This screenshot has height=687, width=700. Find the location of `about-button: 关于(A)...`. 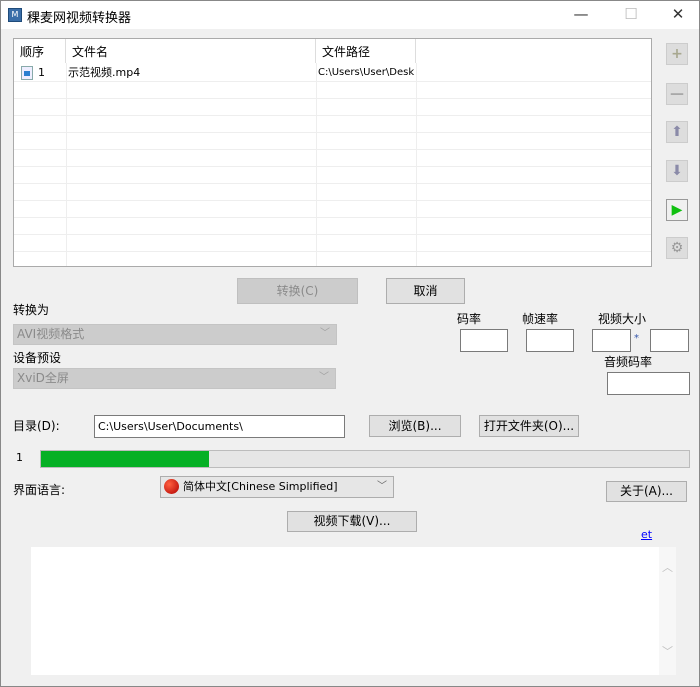

about-button: 关于(A)... is located at coordinates (646, 491).